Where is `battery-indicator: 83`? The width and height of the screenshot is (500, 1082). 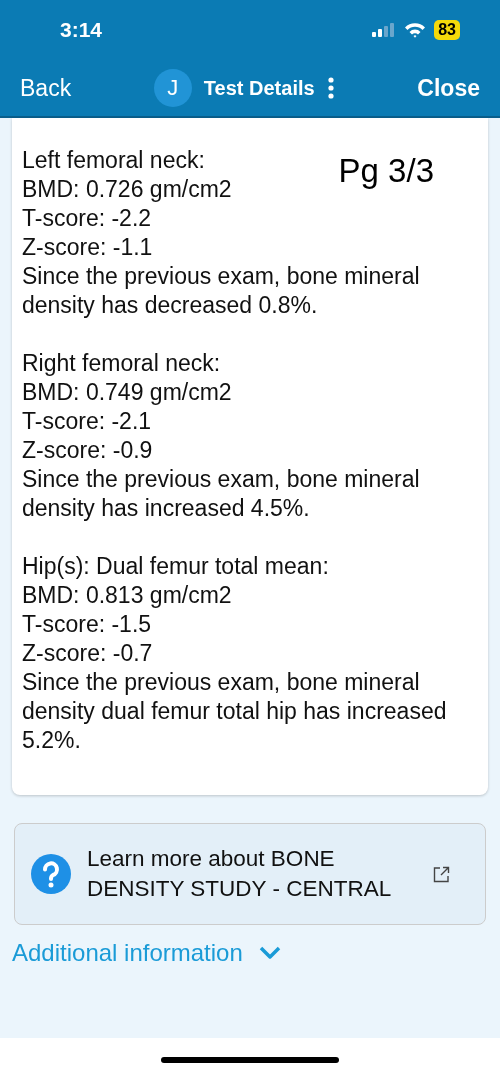
battery-indicator: 83 is located at coordinates (447, 30).